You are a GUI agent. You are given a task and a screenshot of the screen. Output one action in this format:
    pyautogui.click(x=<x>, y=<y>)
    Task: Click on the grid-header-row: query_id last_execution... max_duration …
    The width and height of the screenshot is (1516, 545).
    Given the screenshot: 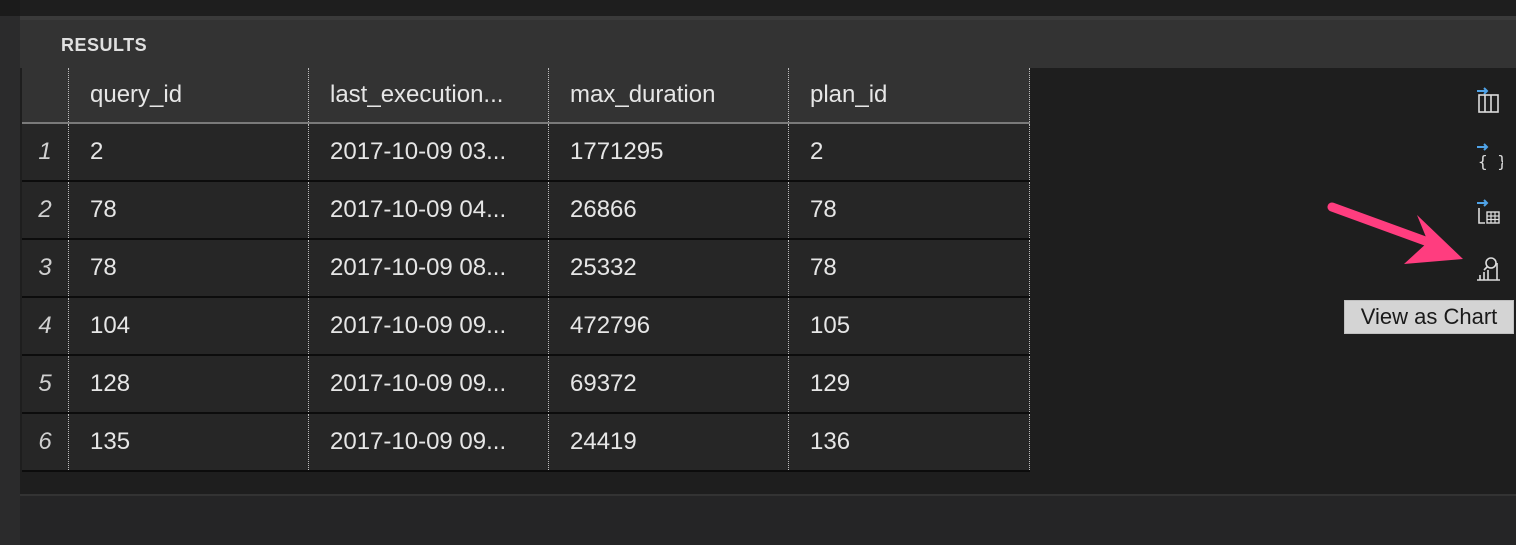 What is the action you would take?
    pyautogui.click(x=526, y=96)
    